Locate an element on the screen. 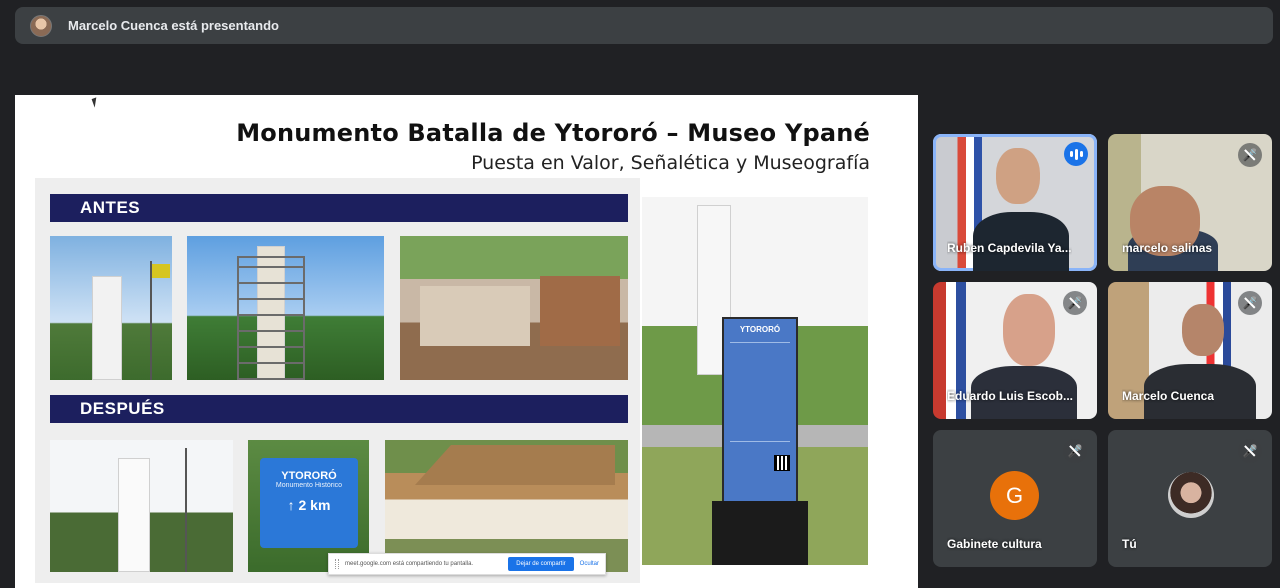  participant-tile-self: 🎤 Tú is located at coordinates (1190, 498).